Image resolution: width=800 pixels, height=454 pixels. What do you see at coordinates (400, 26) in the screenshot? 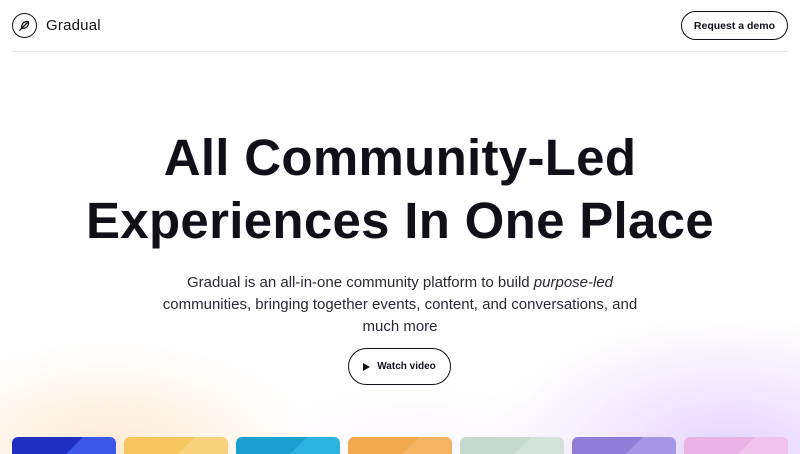
I see `top-nav: Gradual Request a demo` at bounding box center [400, 26].